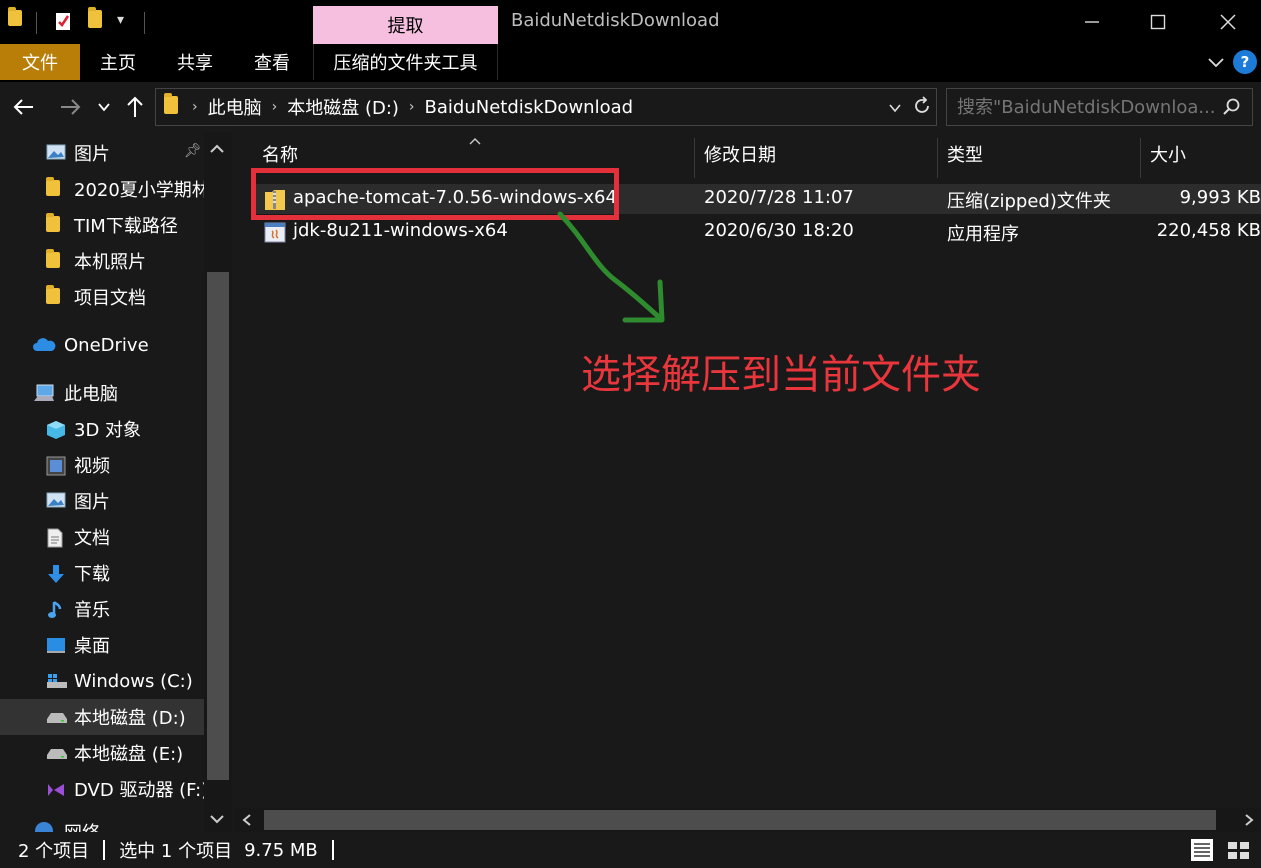 The width and height of the screenshot is (1261, 868). I want to click on pin-icon: 📌︎, so click(193, 151).